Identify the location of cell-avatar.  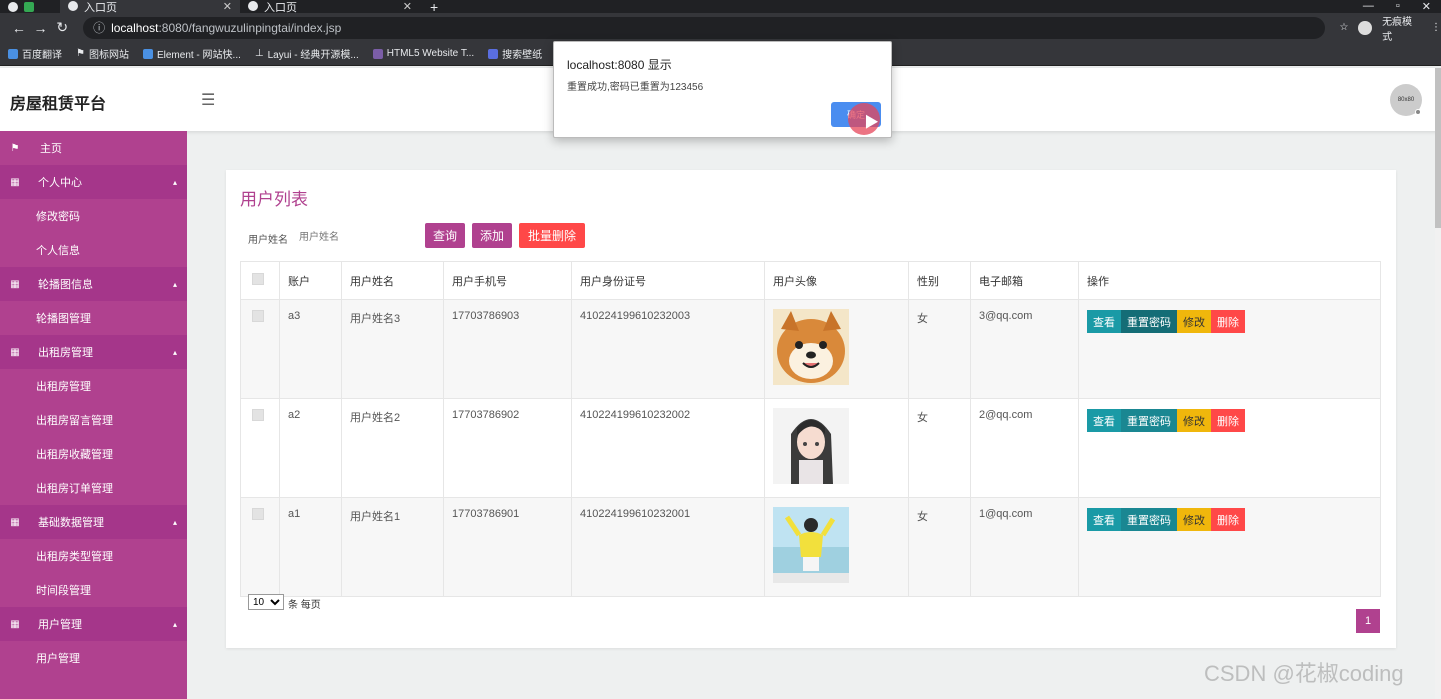
(836, 349).